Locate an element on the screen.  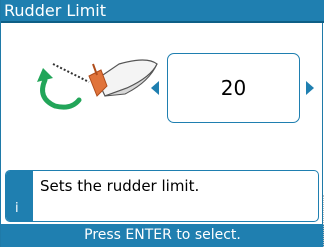
status-bar: Press ENTER to select. is located at coordinates (162, 235).